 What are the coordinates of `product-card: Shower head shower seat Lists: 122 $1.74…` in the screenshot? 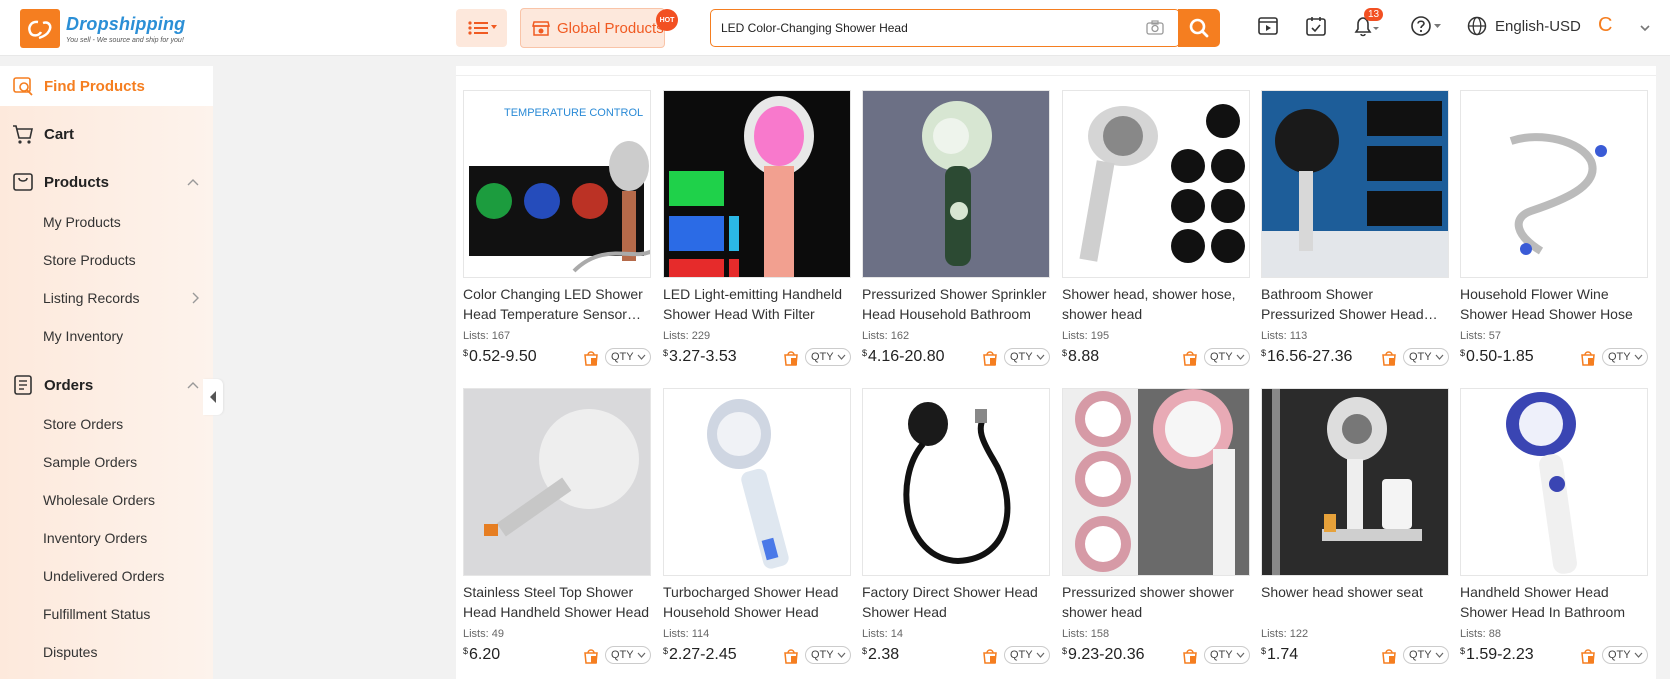 It's located at (1355, 527).